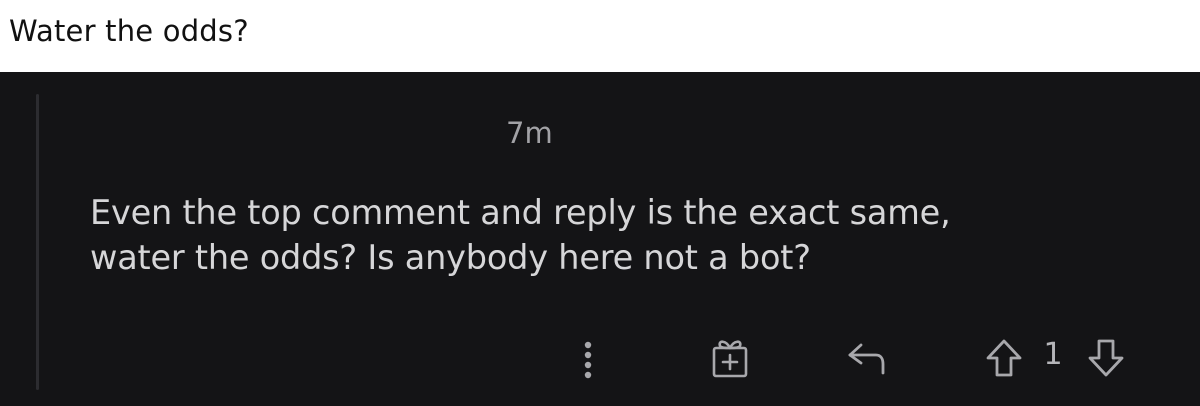 This screenshot has height=406, width=1200. Describe the element at coordinates (529, 133) in the screenshot. I see `comment-timestamp: 7m` at that location.